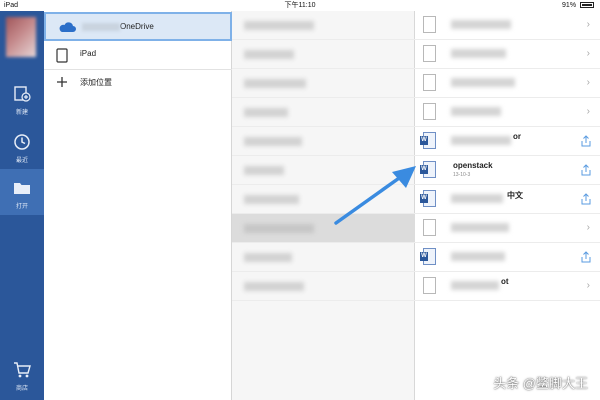  What do you see at coordinates (62, 82) in the screenshot?
I see `plus-icon` at bounding box center [62, 82].